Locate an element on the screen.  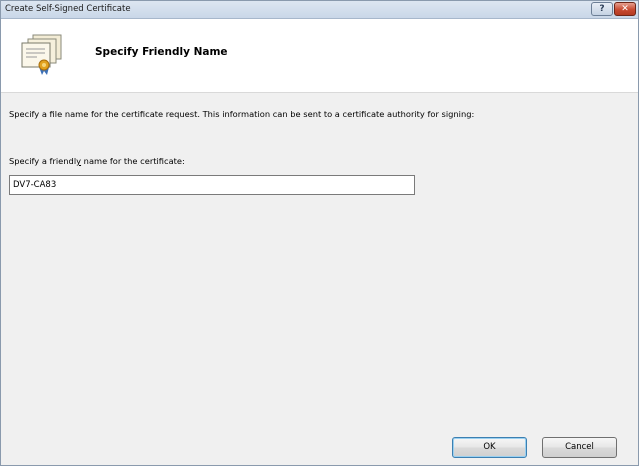
friendly-name-input is located at coordinates (212, 185).